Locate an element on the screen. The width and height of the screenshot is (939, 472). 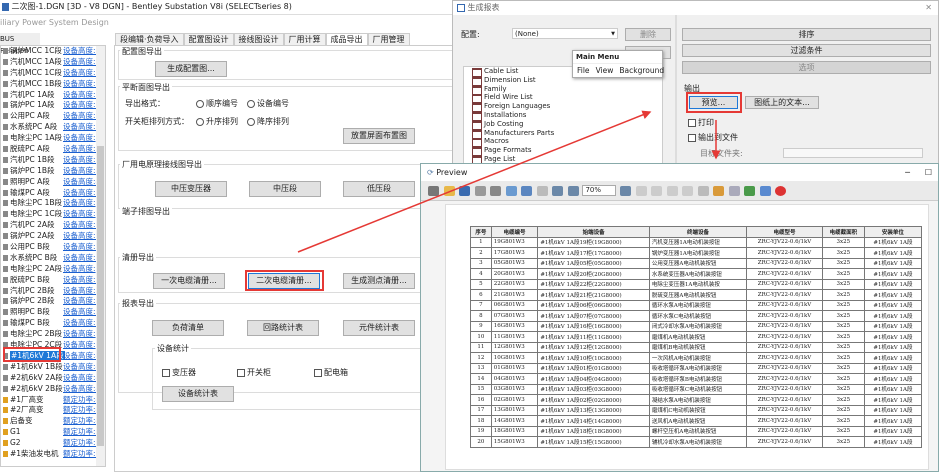
annotation-arrows is located at coordinates (509, 181).